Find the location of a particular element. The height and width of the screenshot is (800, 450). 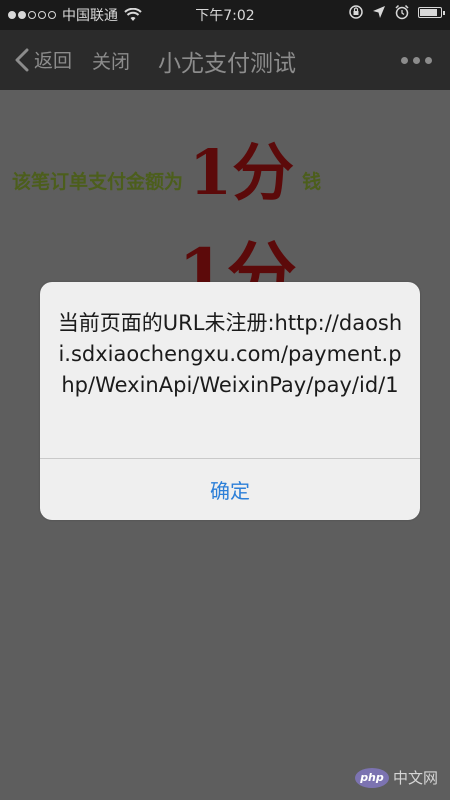

status-bar: 中国联通 下午7:02 is located at coordinates (225, 15).